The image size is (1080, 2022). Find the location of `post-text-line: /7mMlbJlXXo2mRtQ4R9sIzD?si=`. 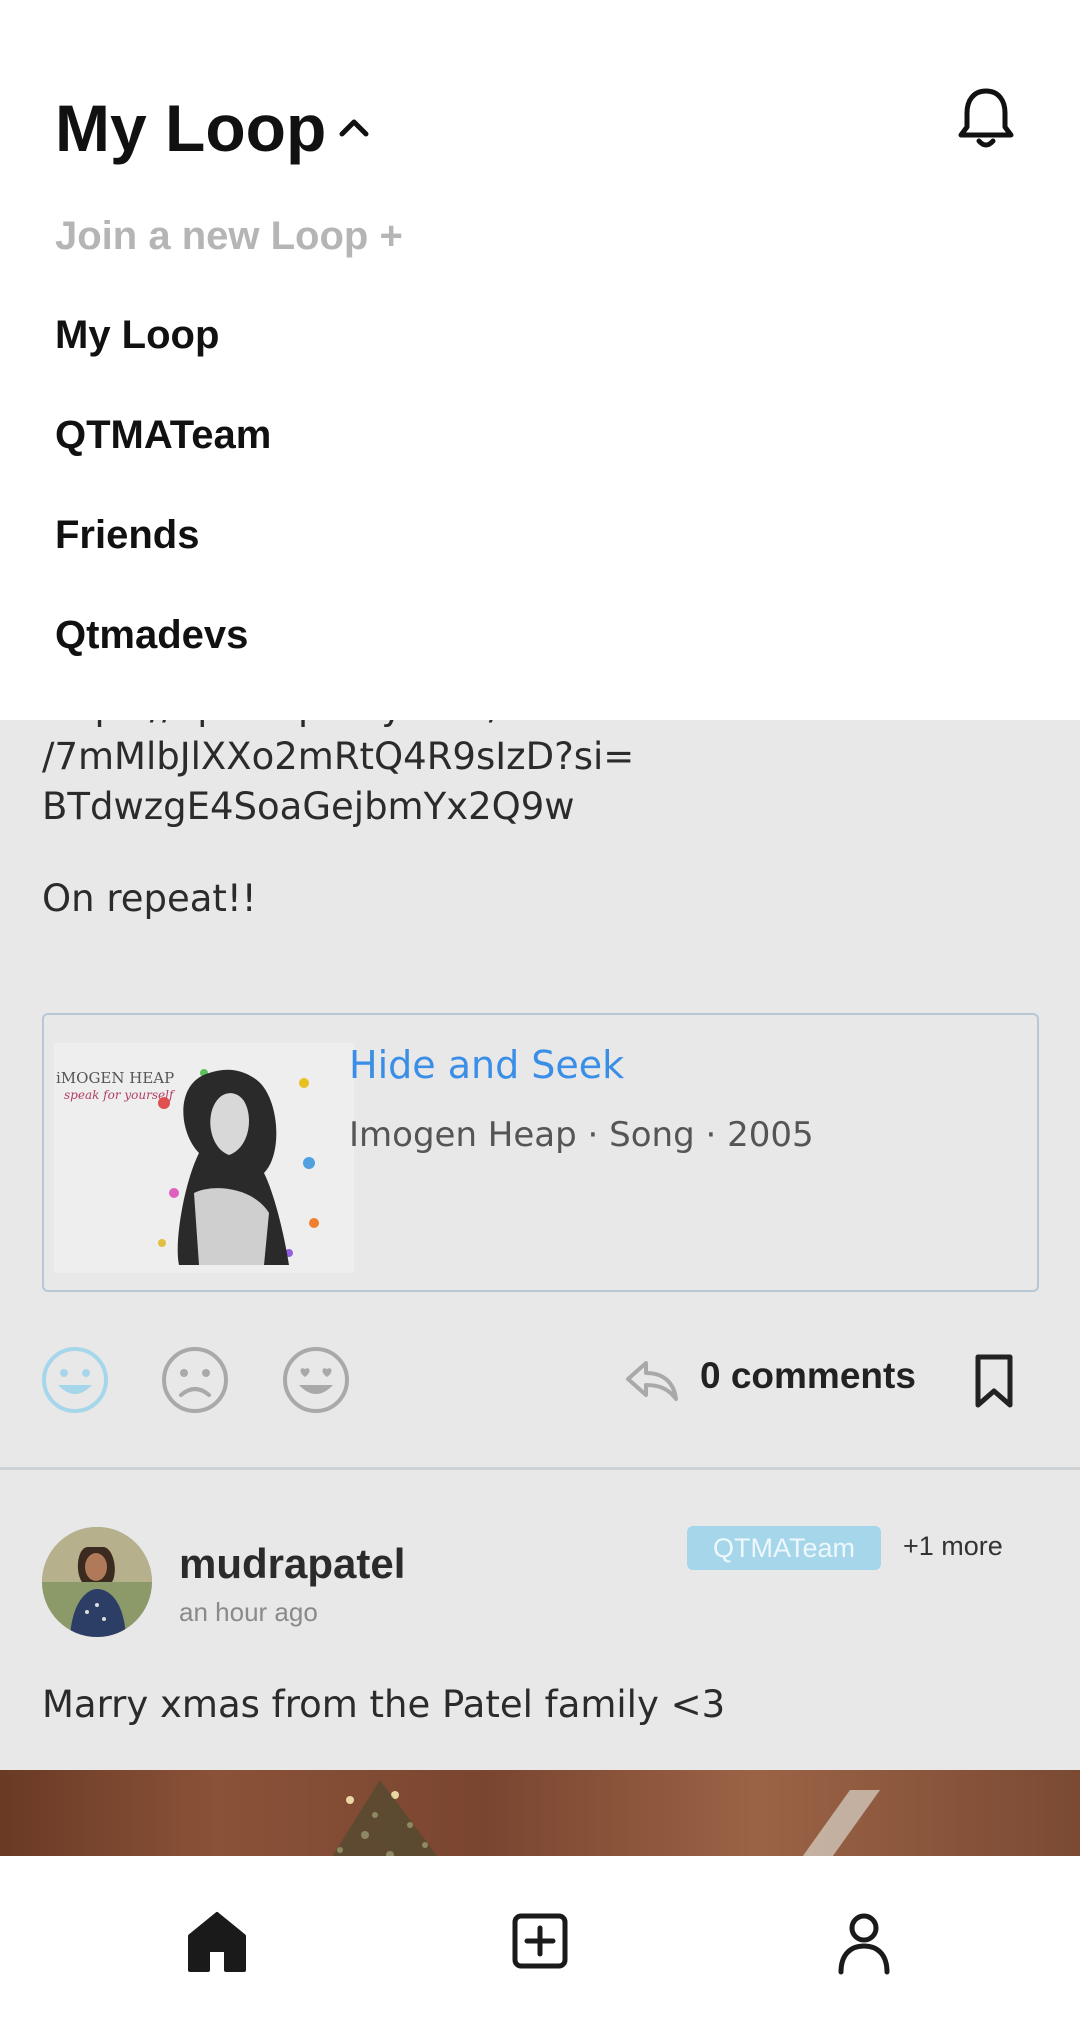

post-text-line: /7mMlbJlXXo2mRtQ4R9sIzD?si= is located at coordinates (338, 756).